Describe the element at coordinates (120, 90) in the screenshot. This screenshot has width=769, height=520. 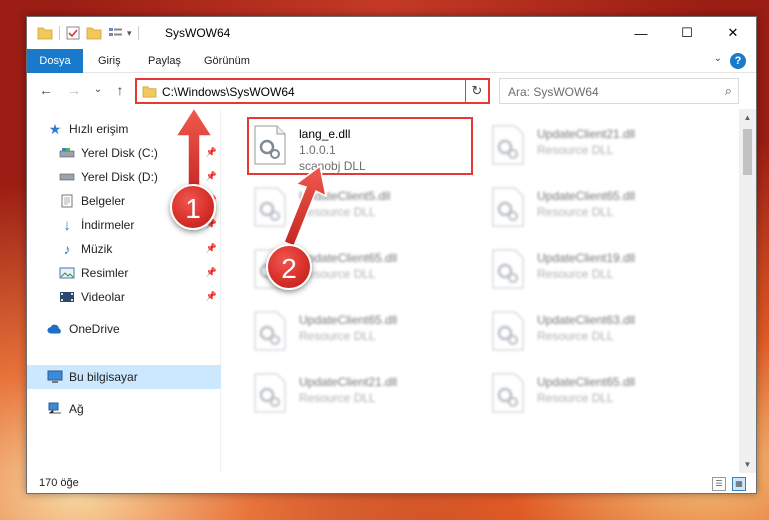
I see `up-button: ↑` at that location.